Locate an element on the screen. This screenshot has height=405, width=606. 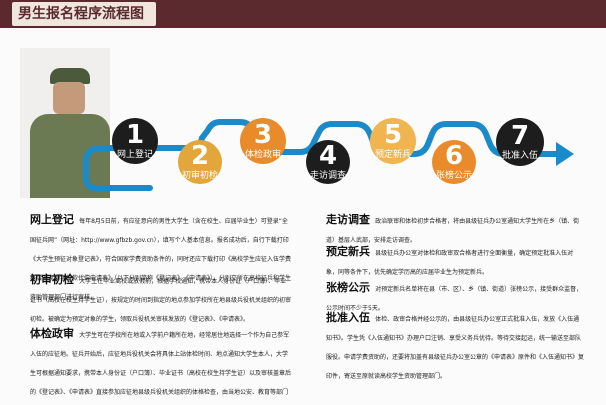
step-5-label: 预定新兵 is located at coordinates (392, 154).